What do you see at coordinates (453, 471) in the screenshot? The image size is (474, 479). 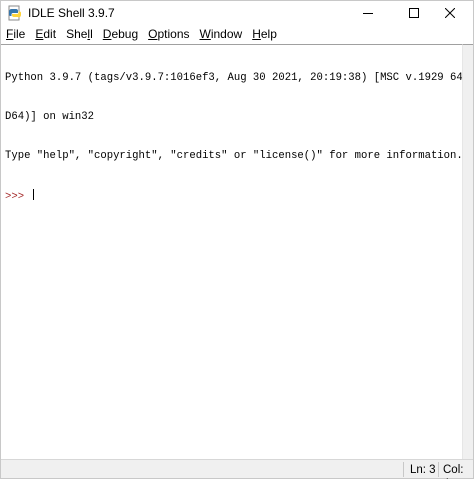 I see `status-column-number: Col: 4` at bounding box center [453, 471].